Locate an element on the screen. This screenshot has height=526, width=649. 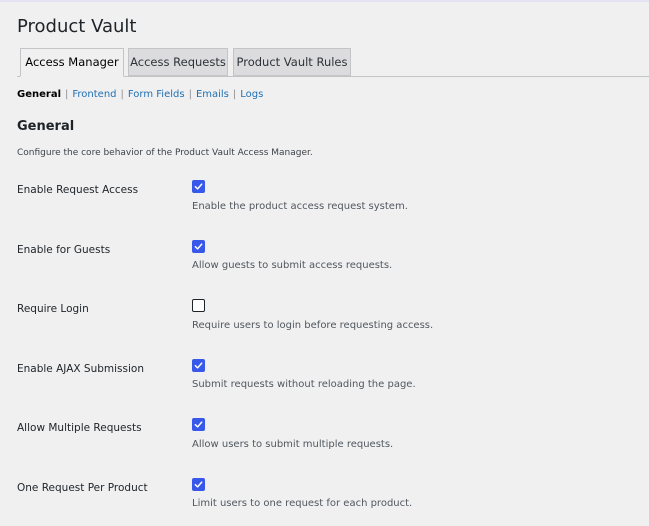
enable-request-access-checkbox is located at coordinates (198, 186).